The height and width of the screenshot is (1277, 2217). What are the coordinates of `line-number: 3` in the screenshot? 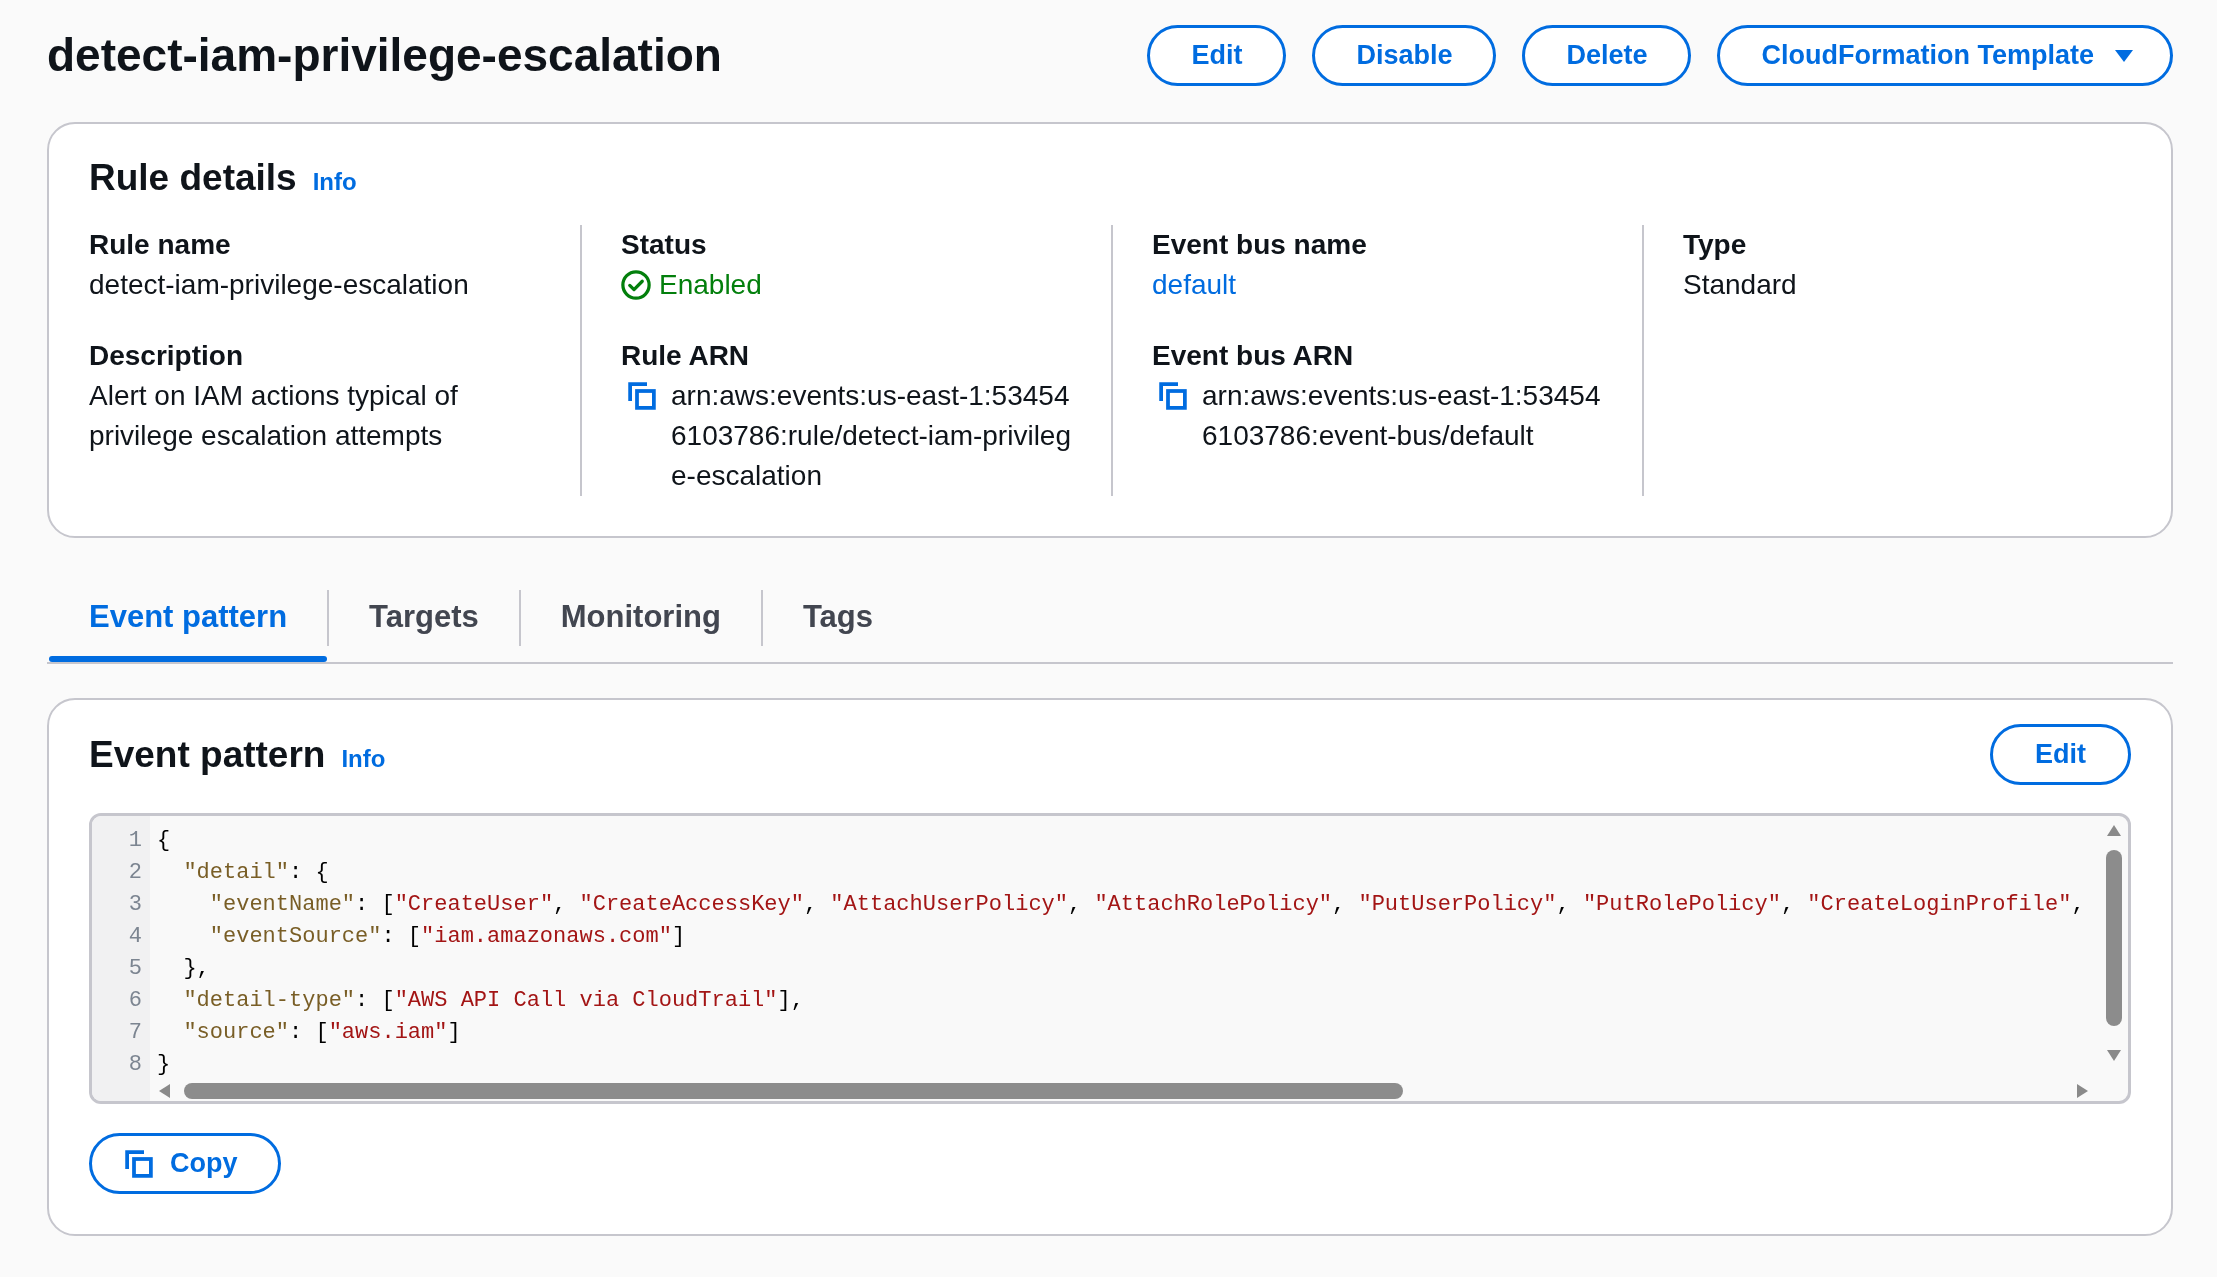 It's located at (135, 905).